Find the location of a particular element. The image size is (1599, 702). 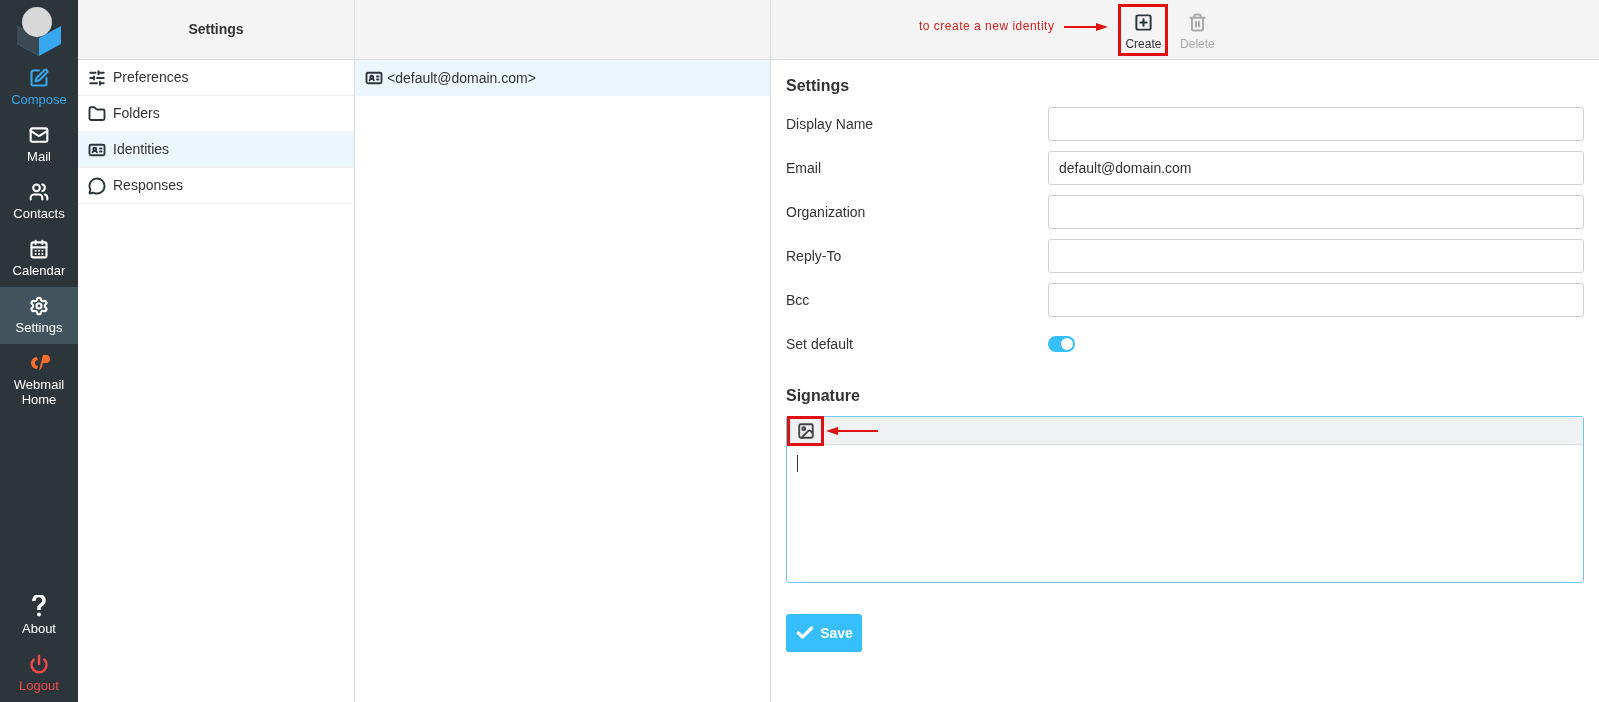

nav-item: Settings is located at coordinates (39, 315).